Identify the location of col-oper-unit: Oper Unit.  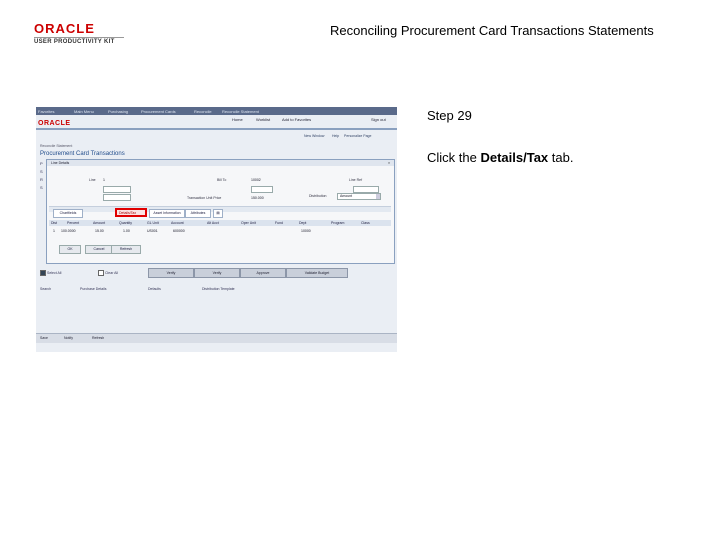
(248, 223).